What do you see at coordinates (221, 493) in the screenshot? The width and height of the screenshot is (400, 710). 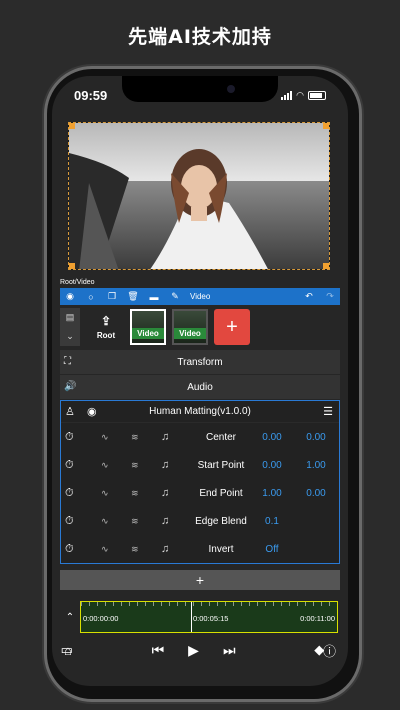 I see `param-label: End Point` at bounding box center [221, 493].